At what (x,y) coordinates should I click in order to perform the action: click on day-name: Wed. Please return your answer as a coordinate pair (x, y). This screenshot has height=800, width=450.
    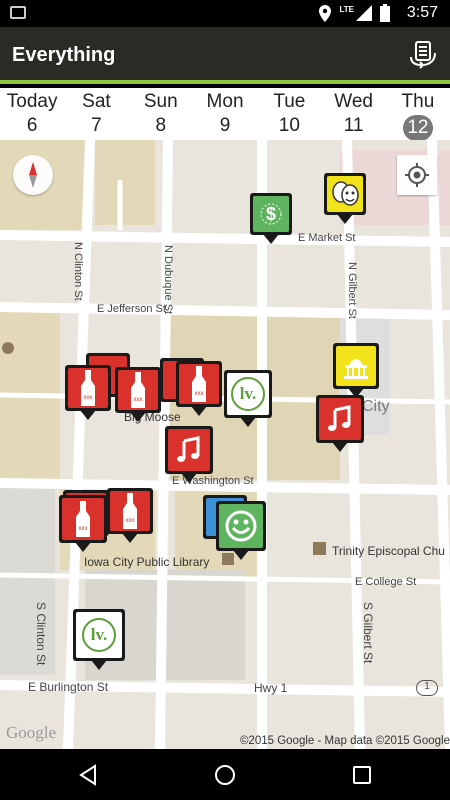
    Looking at the image, I should click on (353, 101).